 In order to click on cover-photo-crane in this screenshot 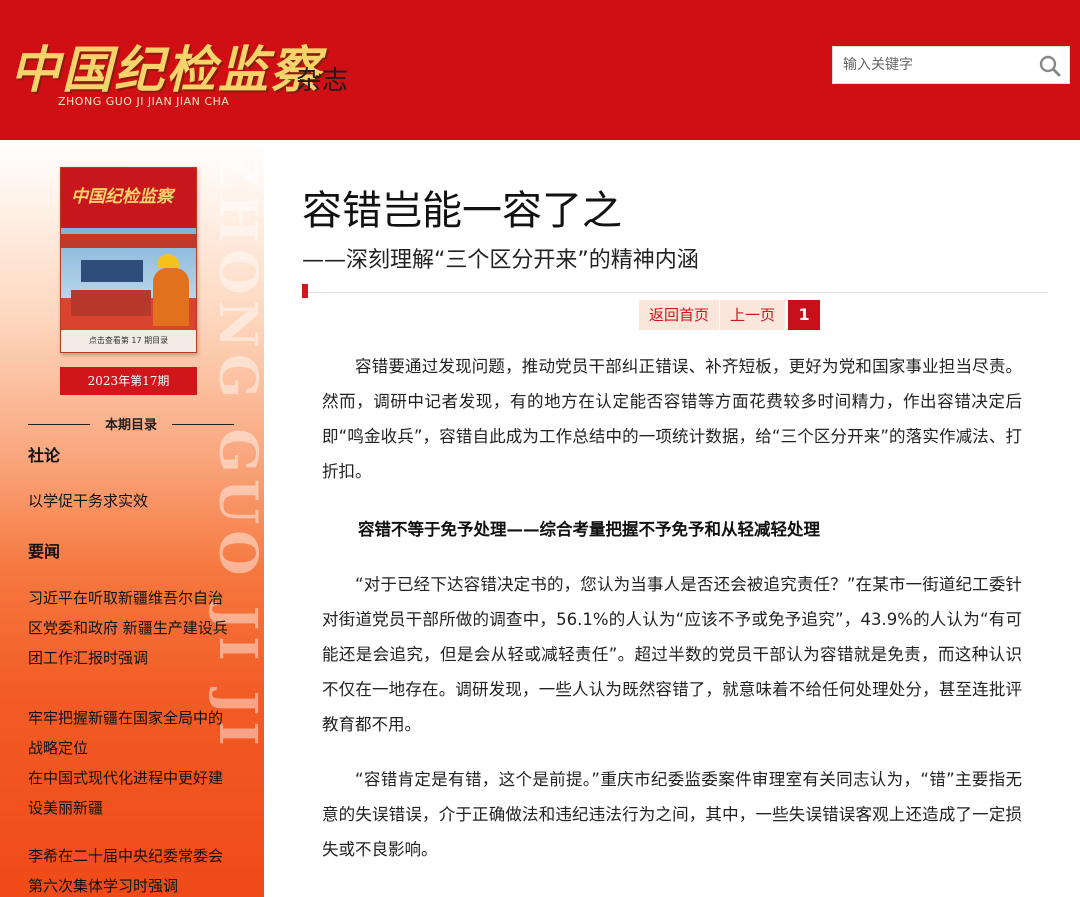, I will do `click(128, 241)`.